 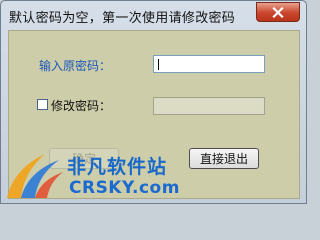 I want to click on close-button, so click(x=278, y=12).